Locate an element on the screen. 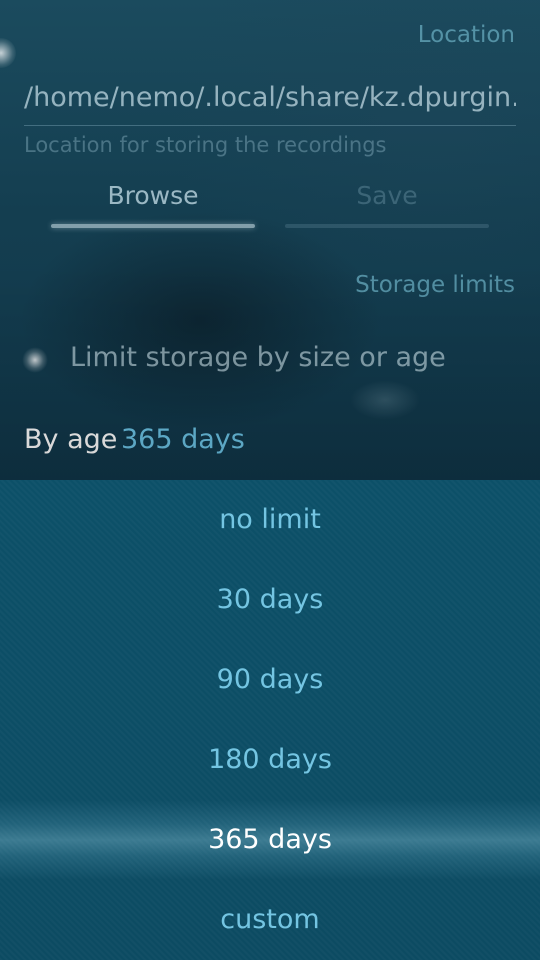  location-path-hint: Location for storing the recordings is located at coordinates (205, 145).